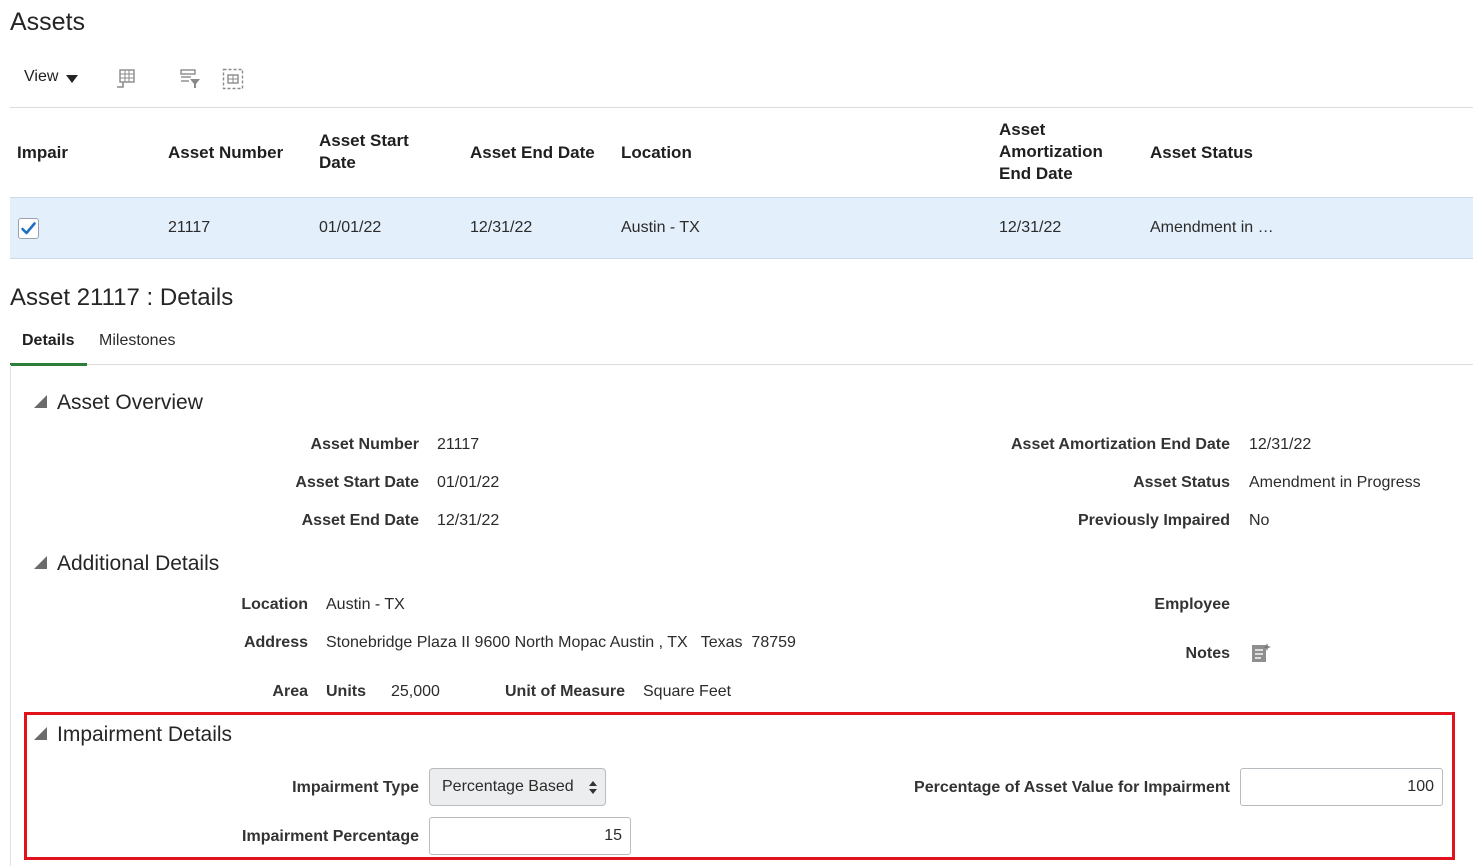  What do you see at coordinates (189, 227) in the screenshot?
I see `cell-asset-number: 21117` at bounding box center [189, 227].